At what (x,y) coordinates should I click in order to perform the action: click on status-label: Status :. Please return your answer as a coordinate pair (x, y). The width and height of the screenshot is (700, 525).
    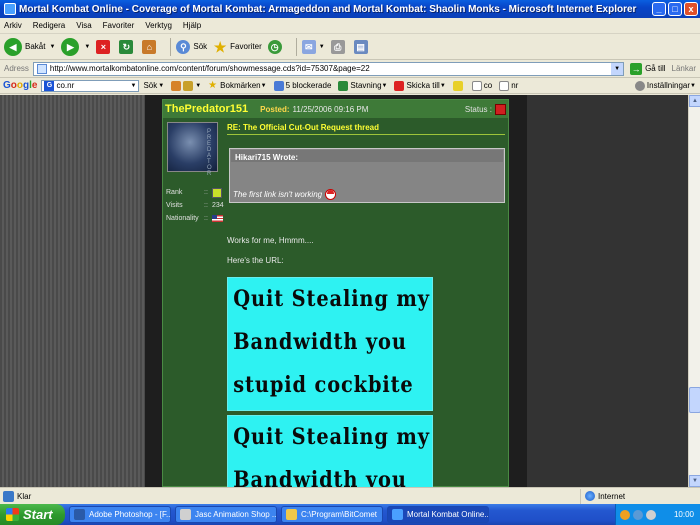
    Looking at the image, I should click on (478, 109).